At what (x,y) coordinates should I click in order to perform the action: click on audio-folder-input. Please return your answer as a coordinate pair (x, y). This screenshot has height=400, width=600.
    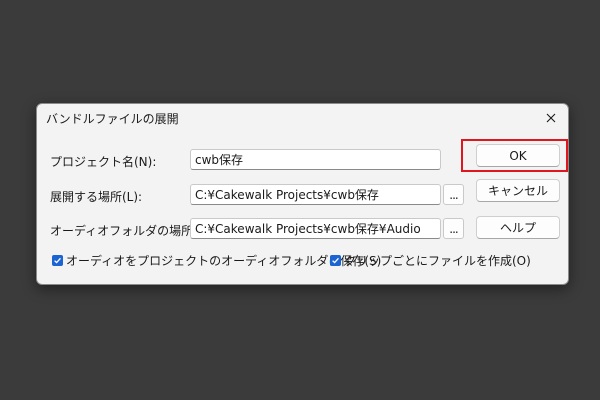
    Looking at the image, I should click on (315, 228).